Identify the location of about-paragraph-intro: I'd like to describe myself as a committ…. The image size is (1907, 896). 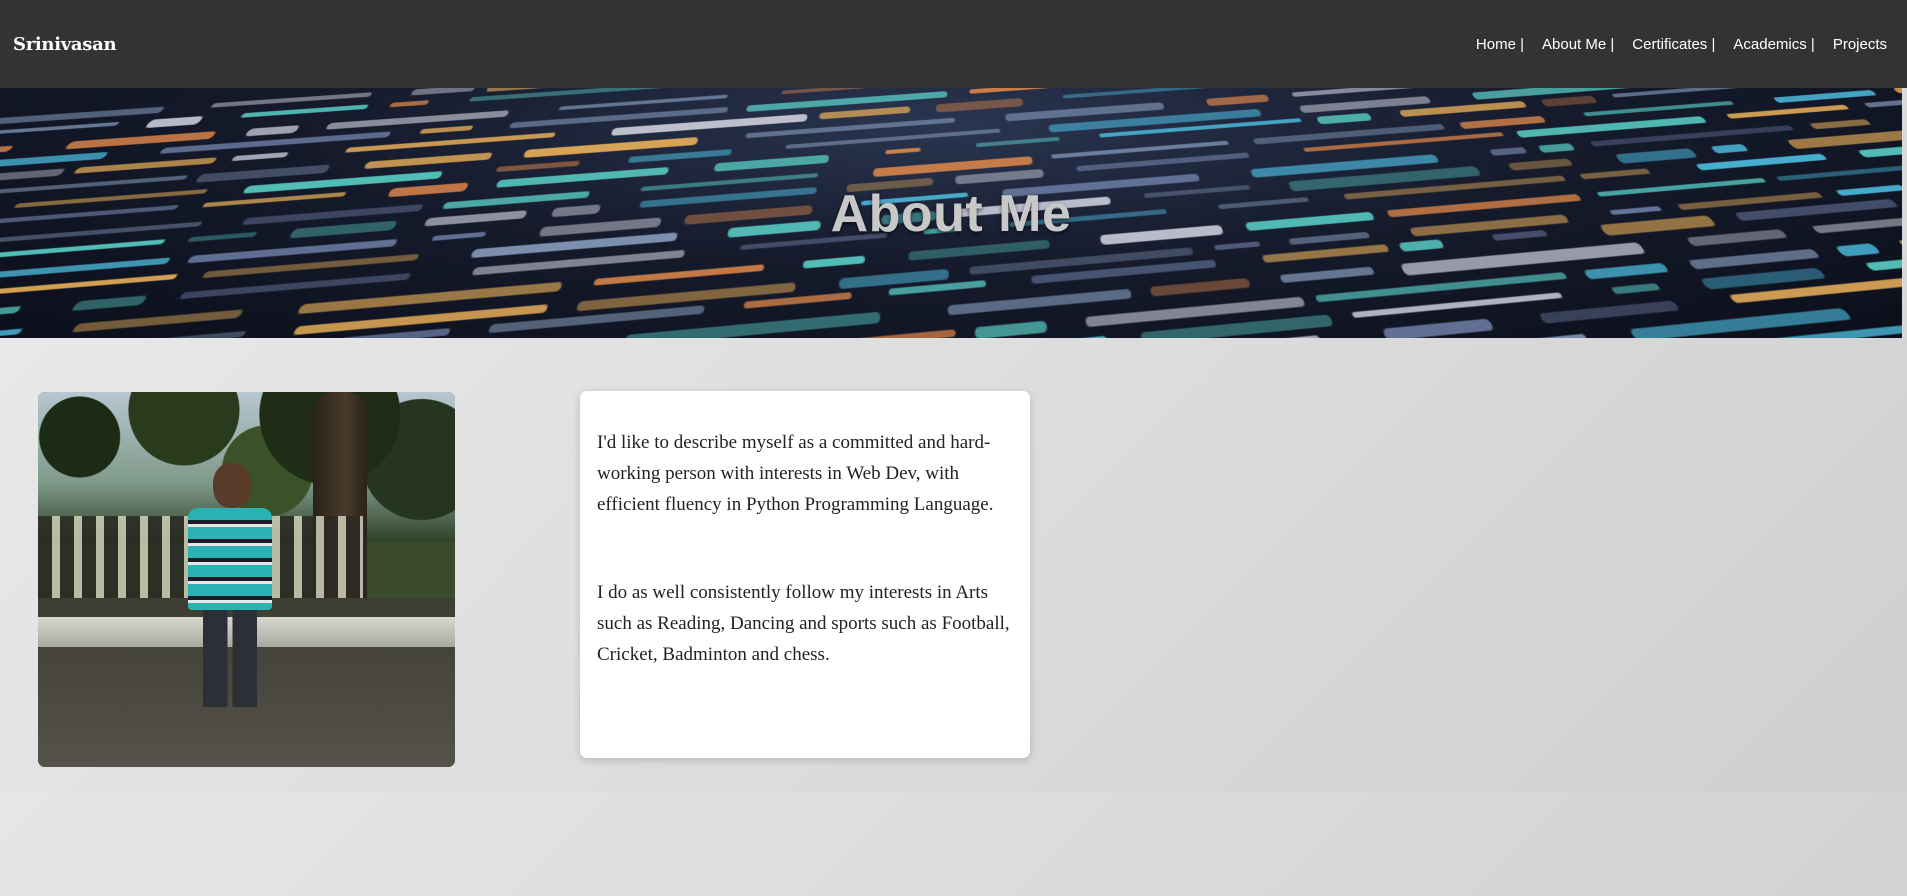
(795, 473).